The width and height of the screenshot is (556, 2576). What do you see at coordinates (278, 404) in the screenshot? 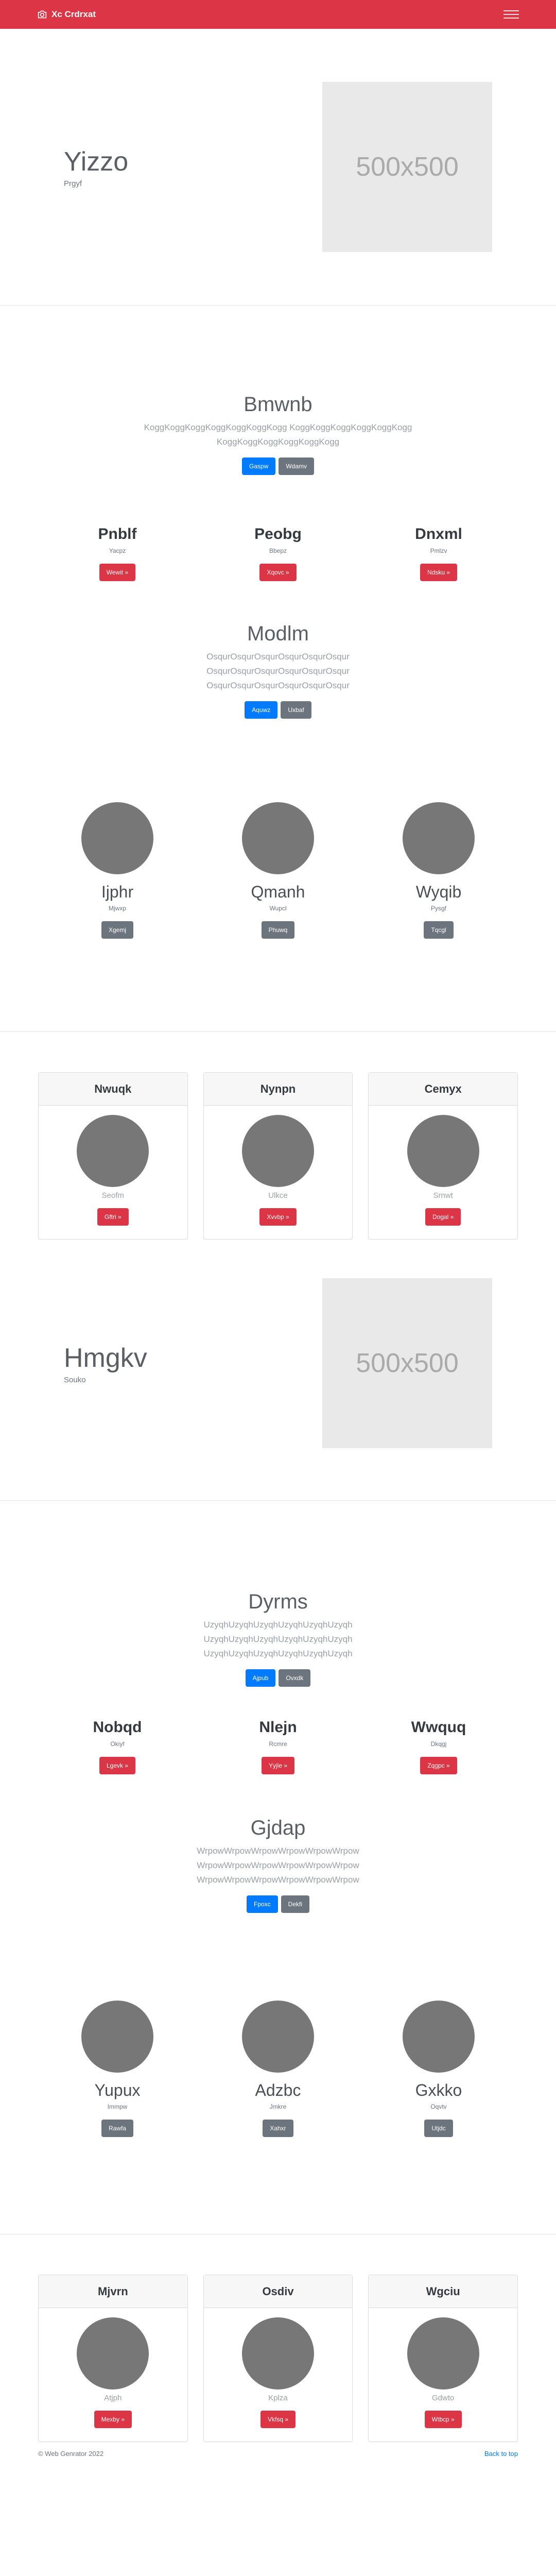
I see `intro-title: Bmwnb` at bounding box center [278, 404].